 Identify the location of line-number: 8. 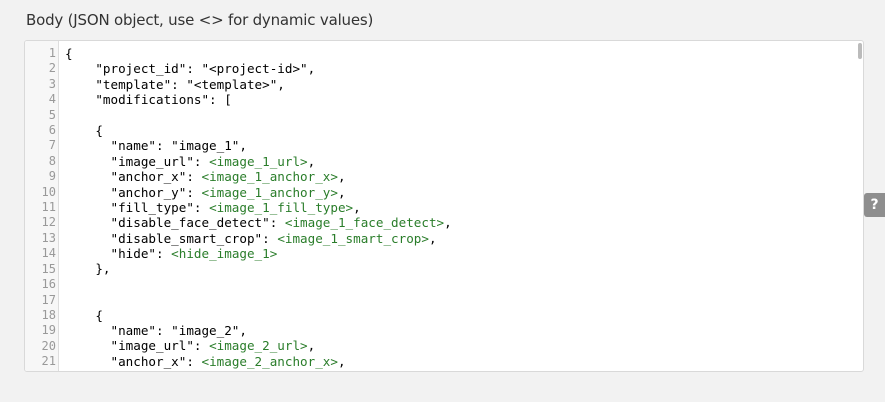
(52, 160).